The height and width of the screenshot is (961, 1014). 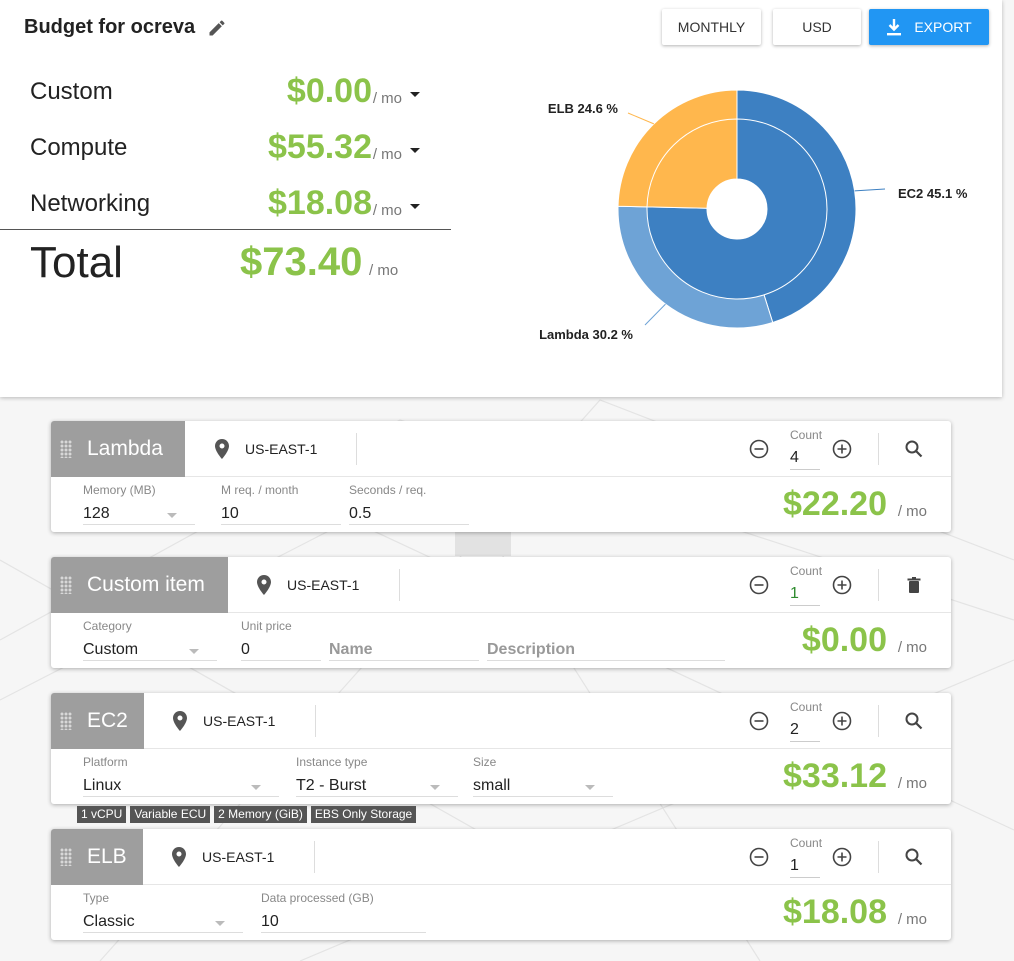 What do you see at coordinates (79, 147) in the screenshot?
I see `category-name: Compute` at bounding box center [79, 147].